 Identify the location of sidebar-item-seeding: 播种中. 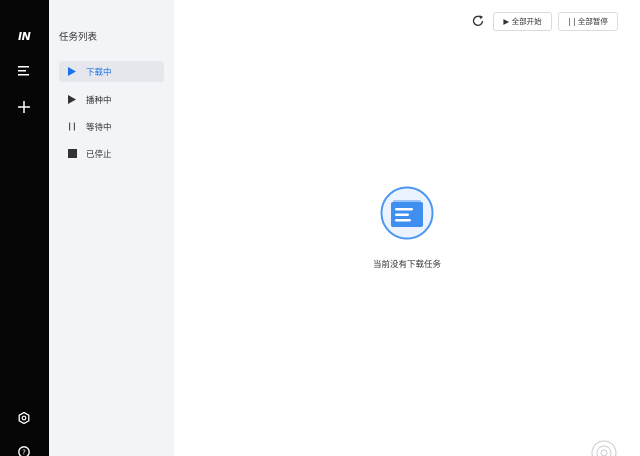
(111, 99).